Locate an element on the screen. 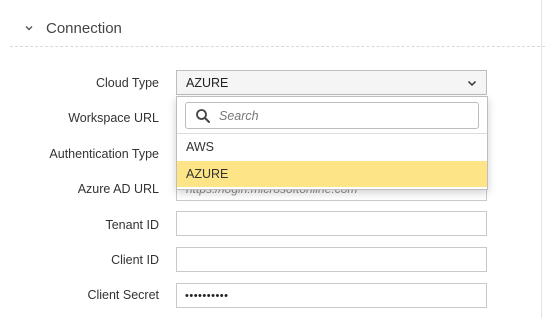  section-header: Connection is located at coordinates (72, 28).